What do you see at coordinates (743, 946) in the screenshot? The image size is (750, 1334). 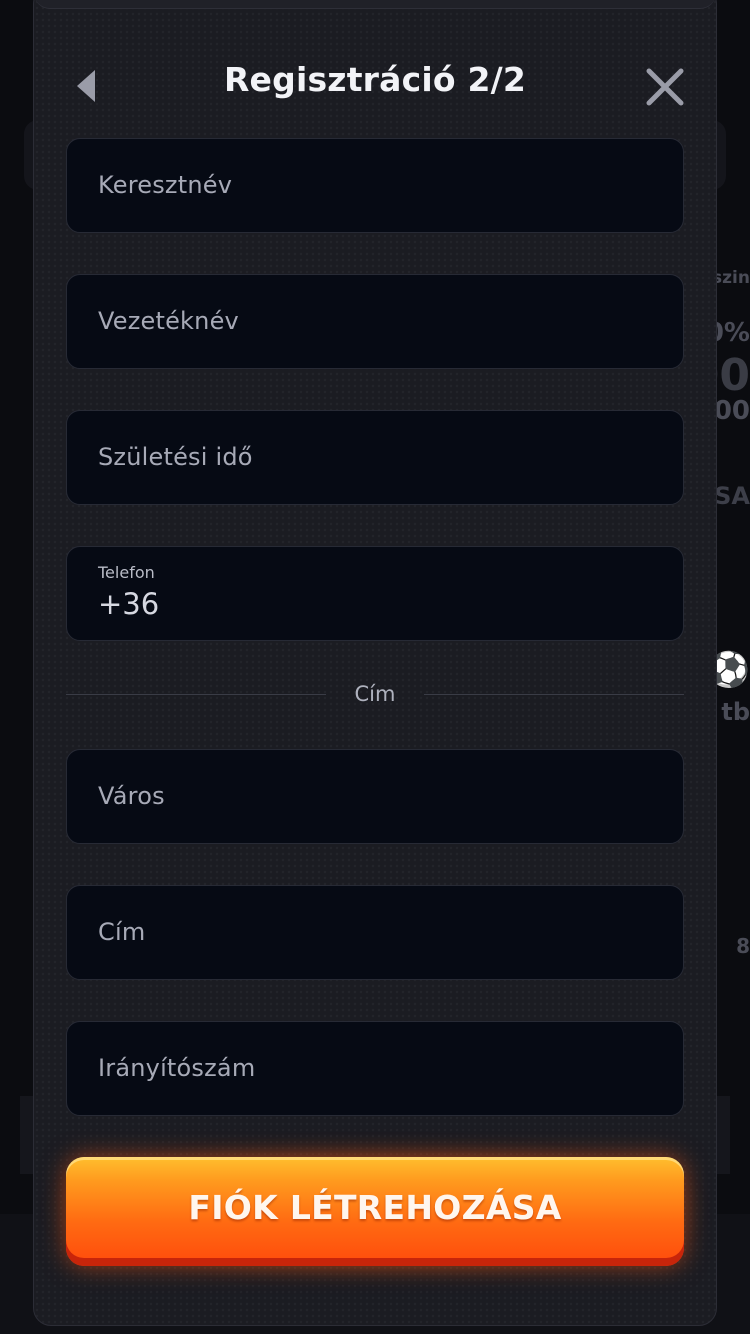 I see `background-text: 8` at bounding box center [743, 946].